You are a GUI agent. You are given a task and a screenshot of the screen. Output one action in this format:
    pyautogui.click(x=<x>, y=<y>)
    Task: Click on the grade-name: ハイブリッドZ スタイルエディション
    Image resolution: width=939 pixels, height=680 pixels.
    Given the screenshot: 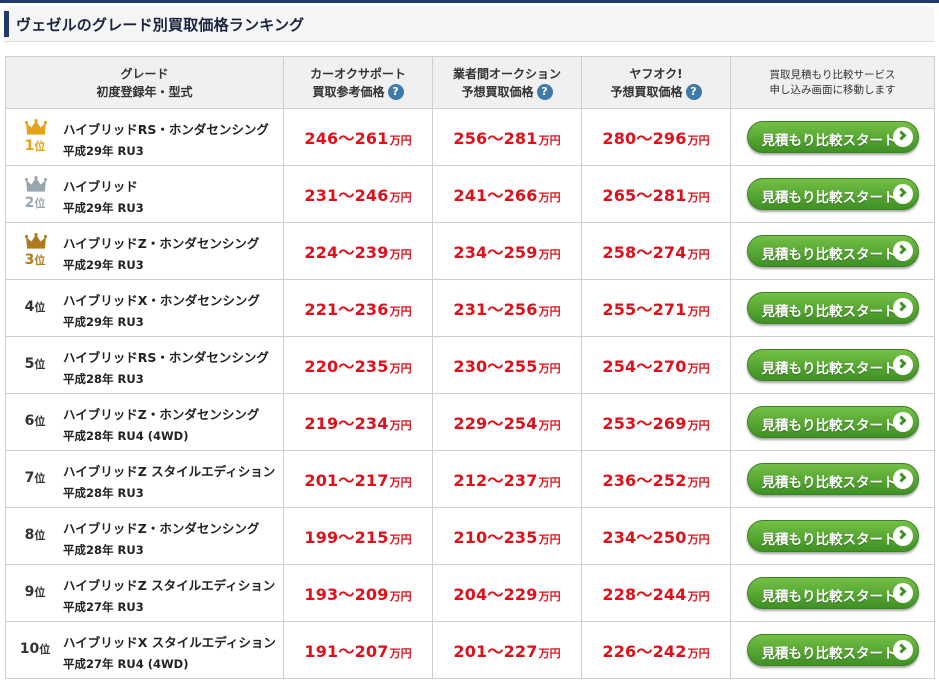 What is the action you would take?
    pyautogui.click(x=169, y=585)
    